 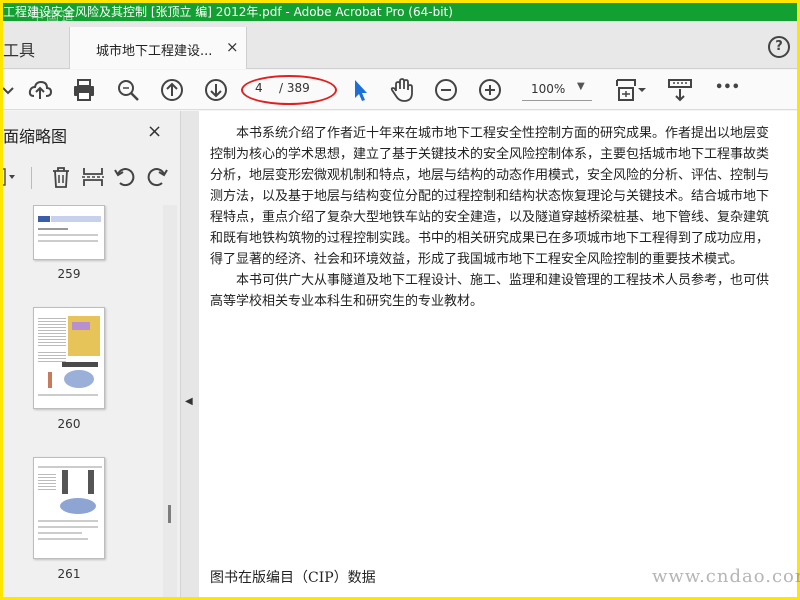 I want to click on cloud-upload-icon, so click(x=40, y=90).